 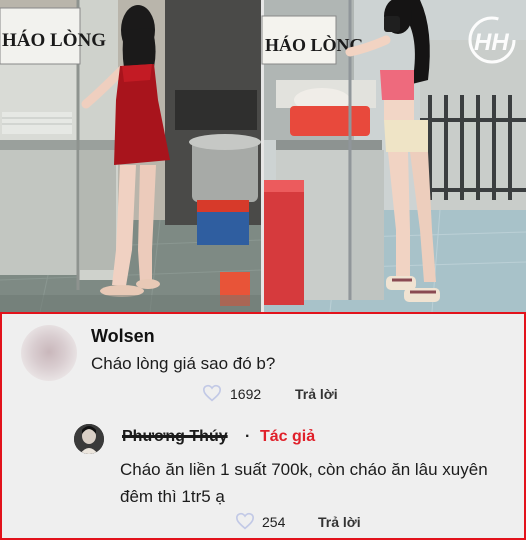 I want to click on reply-avatar, so click(x=89, y=439).